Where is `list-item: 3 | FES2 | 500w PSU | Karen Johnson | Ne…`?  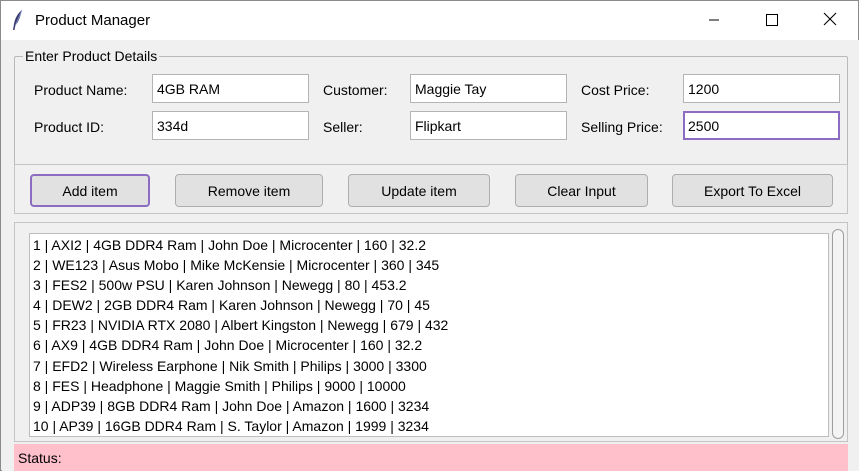
list-item: 3 | FES2 | 500w PSU | Karen Johnson | Ne… is located at coordinates (429, 285).